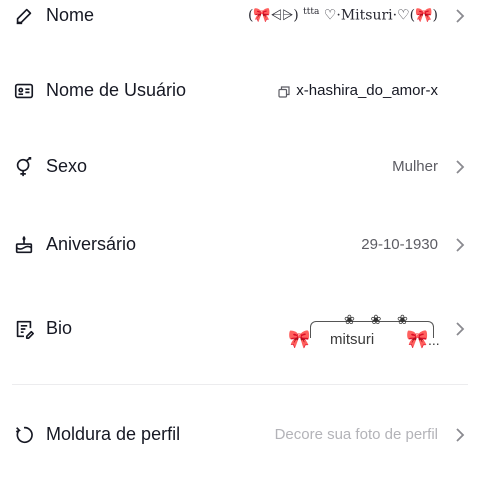  I want to click on bio-name: mitsuri, so click(352, 339).